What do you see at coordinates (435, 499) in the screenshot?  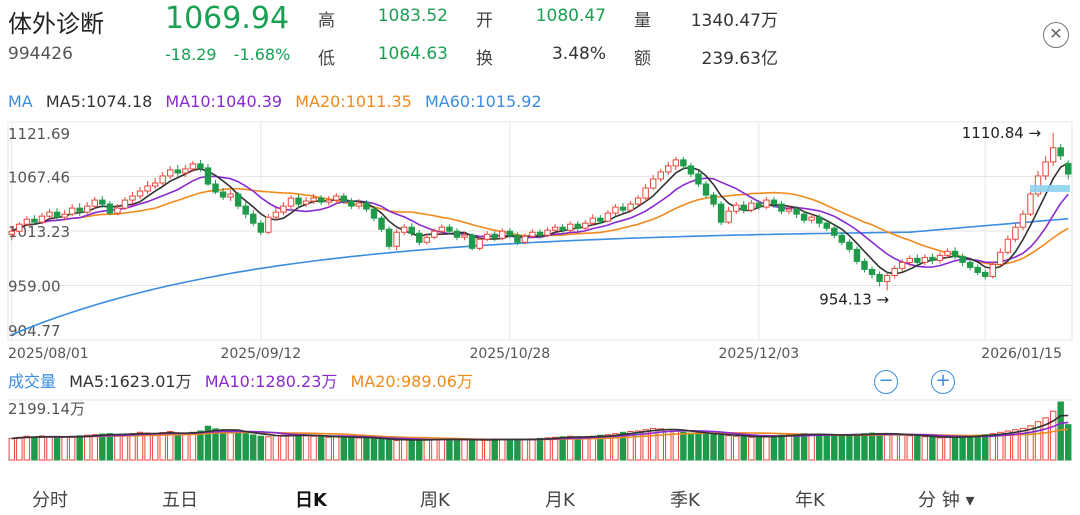 I see `tab-week-k: 周K` at bounding box center [435, 499].